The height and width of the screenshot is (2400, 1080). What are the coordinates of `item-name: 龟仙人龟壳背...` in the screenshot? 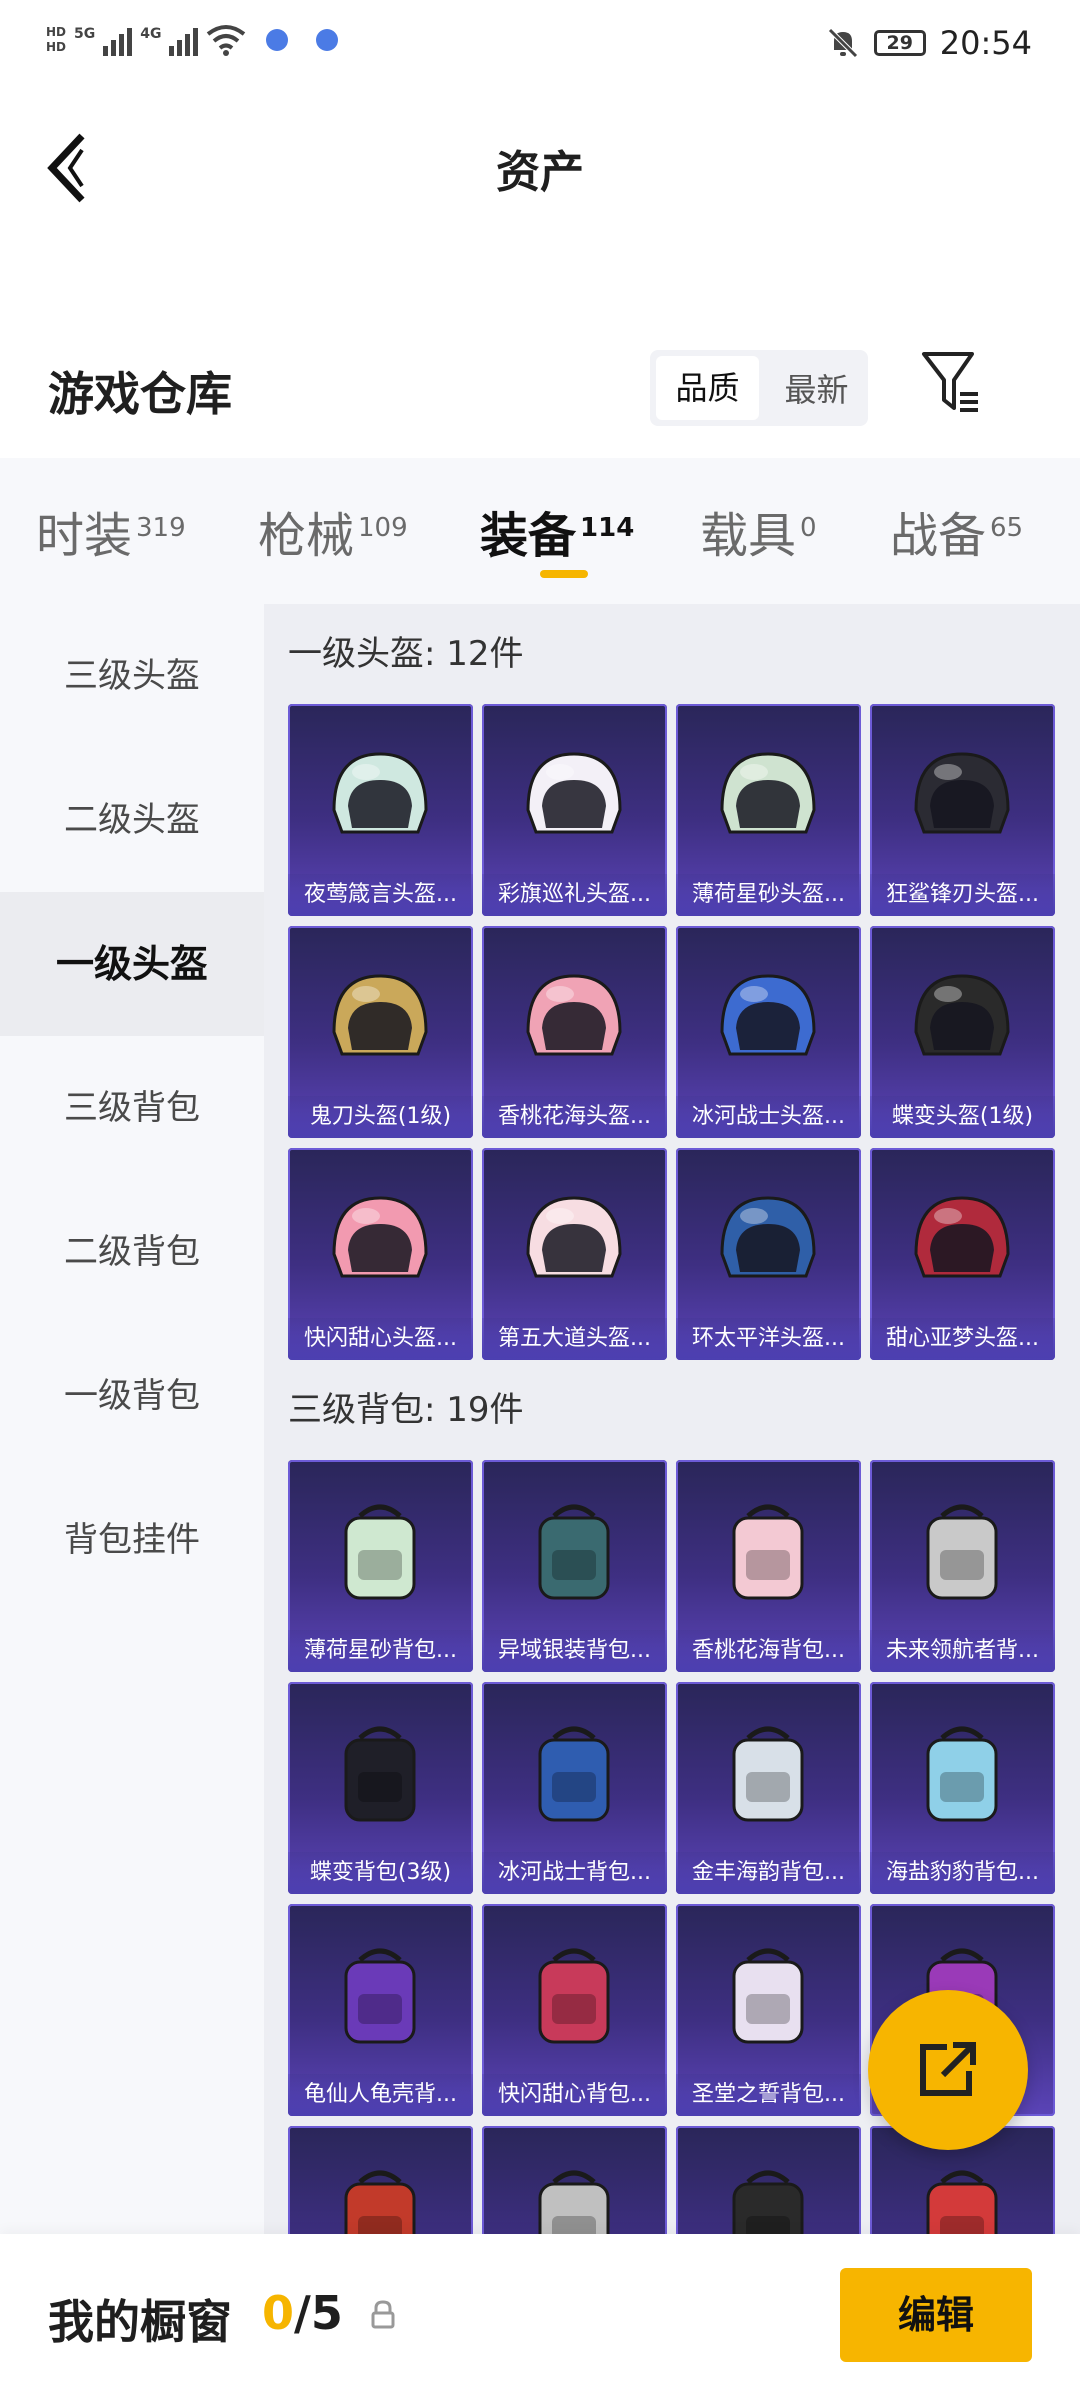 It's located at (380, 2095).